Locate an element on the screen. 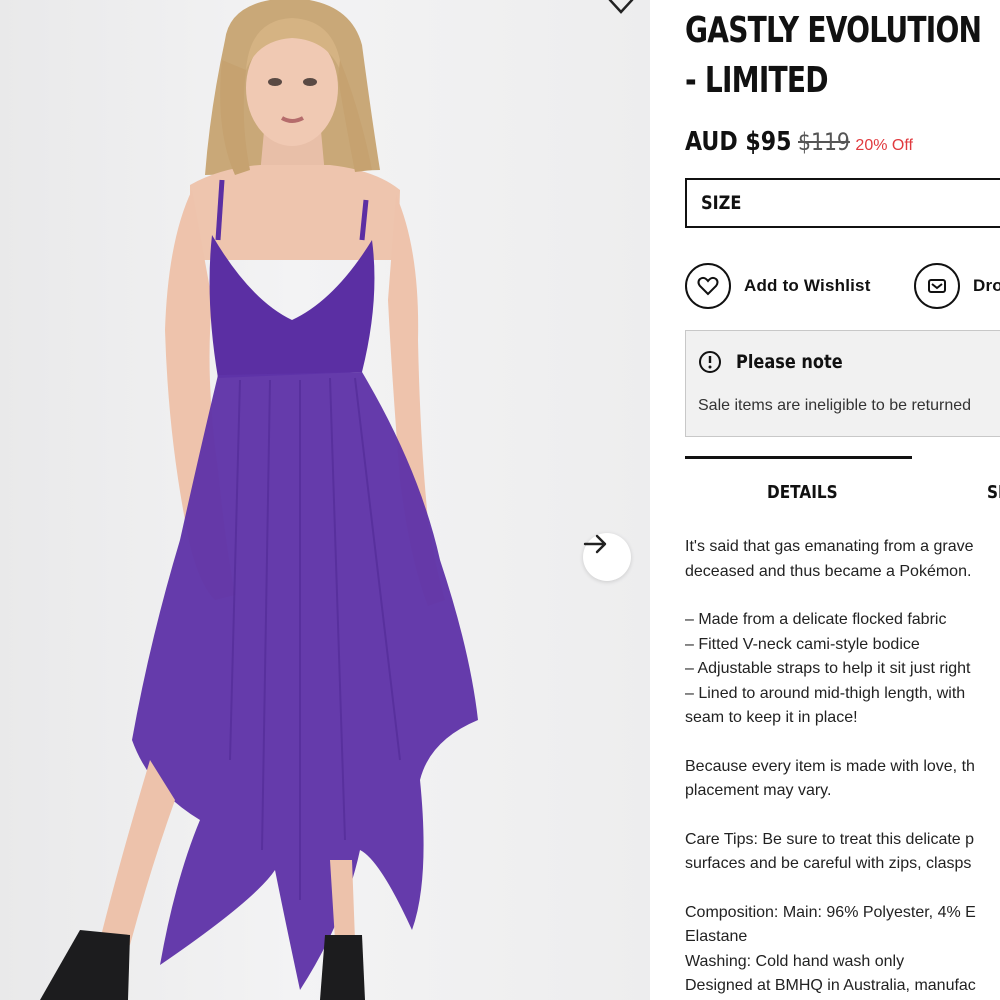 The width and height of the screenshot is (1000, 1000). list-item: seam to keep it in place! is located at coordinates (771, 717).